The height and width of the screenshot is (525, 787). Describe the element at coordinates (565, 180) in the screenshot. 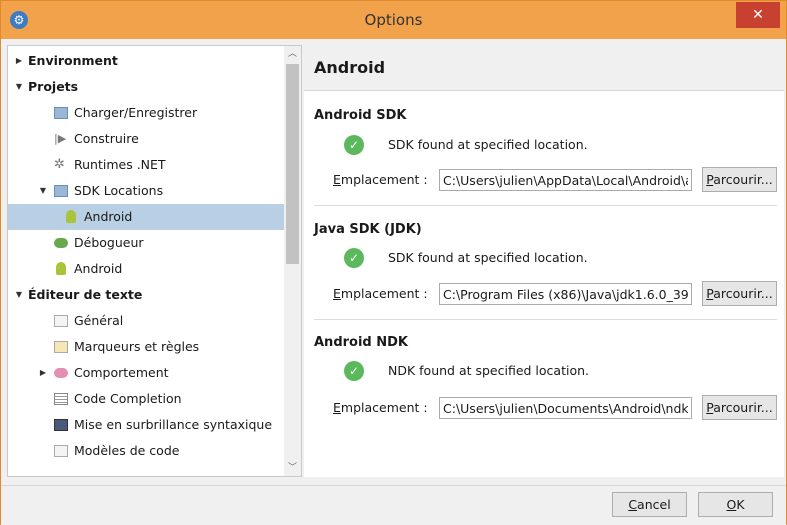

I see `android-sdk-path-input` at that location.